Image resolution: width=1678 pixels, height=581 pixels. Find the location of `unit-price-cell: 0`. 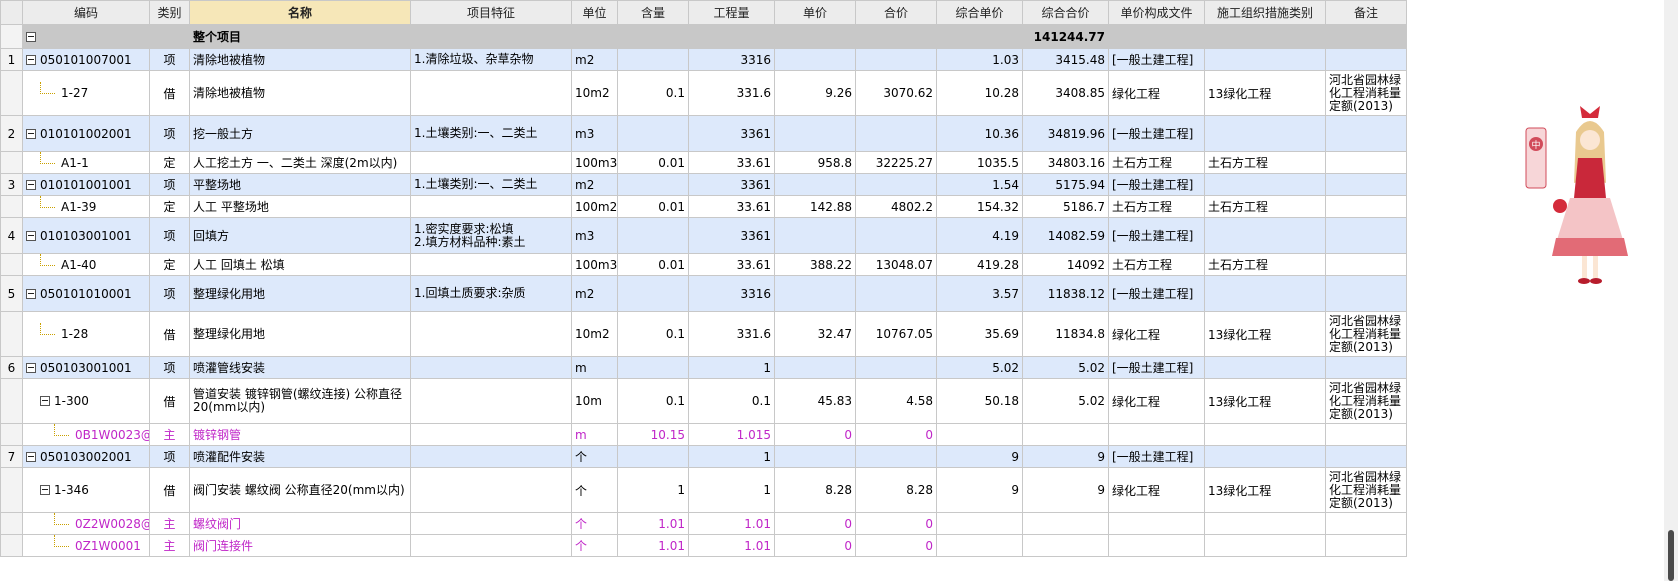

unit-price-cell: 0 is located at coordinates (815, 434).